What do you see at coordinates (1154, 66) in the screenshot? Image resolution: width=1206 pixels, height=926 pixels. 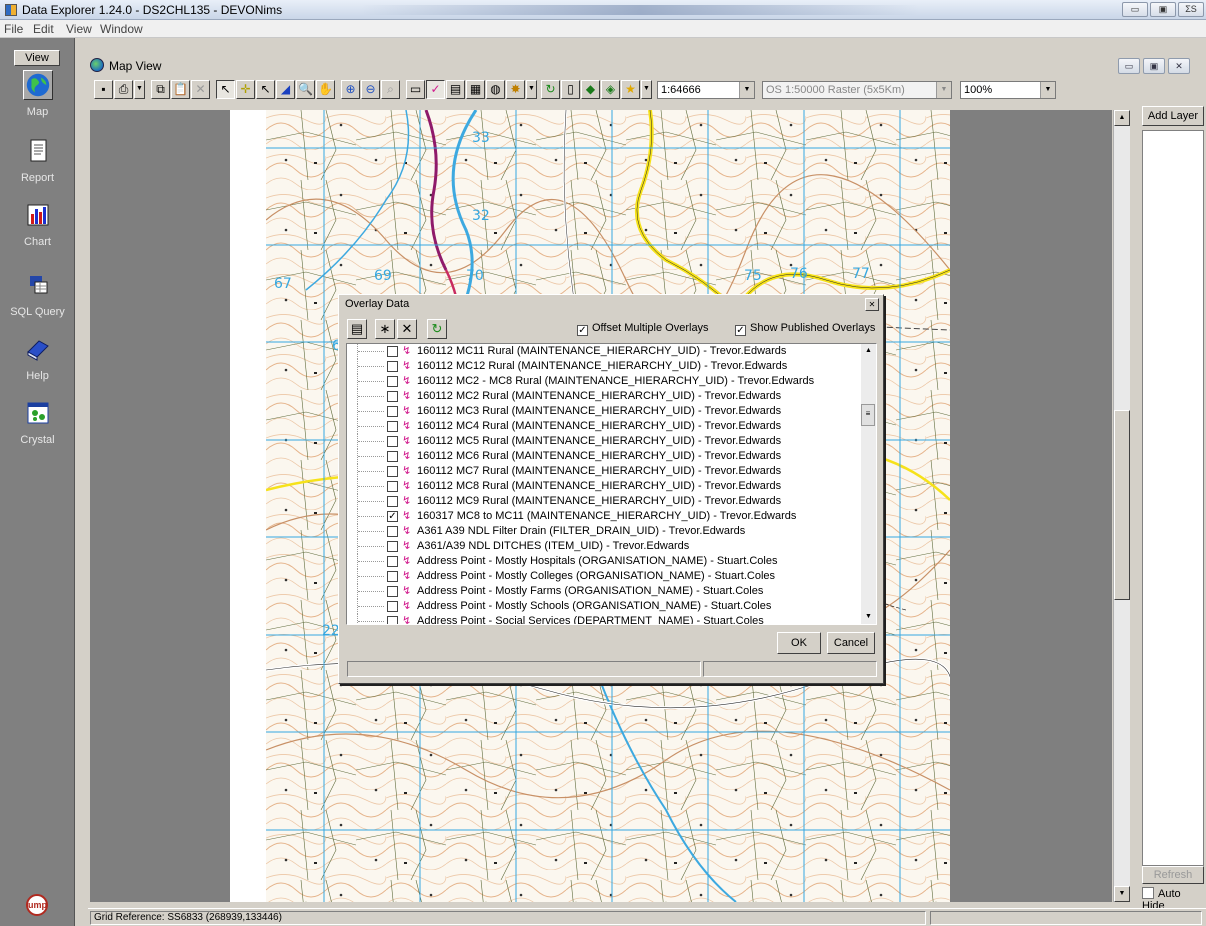 I see `map-restore-button: ▣` at bounding box center [1154, 66].